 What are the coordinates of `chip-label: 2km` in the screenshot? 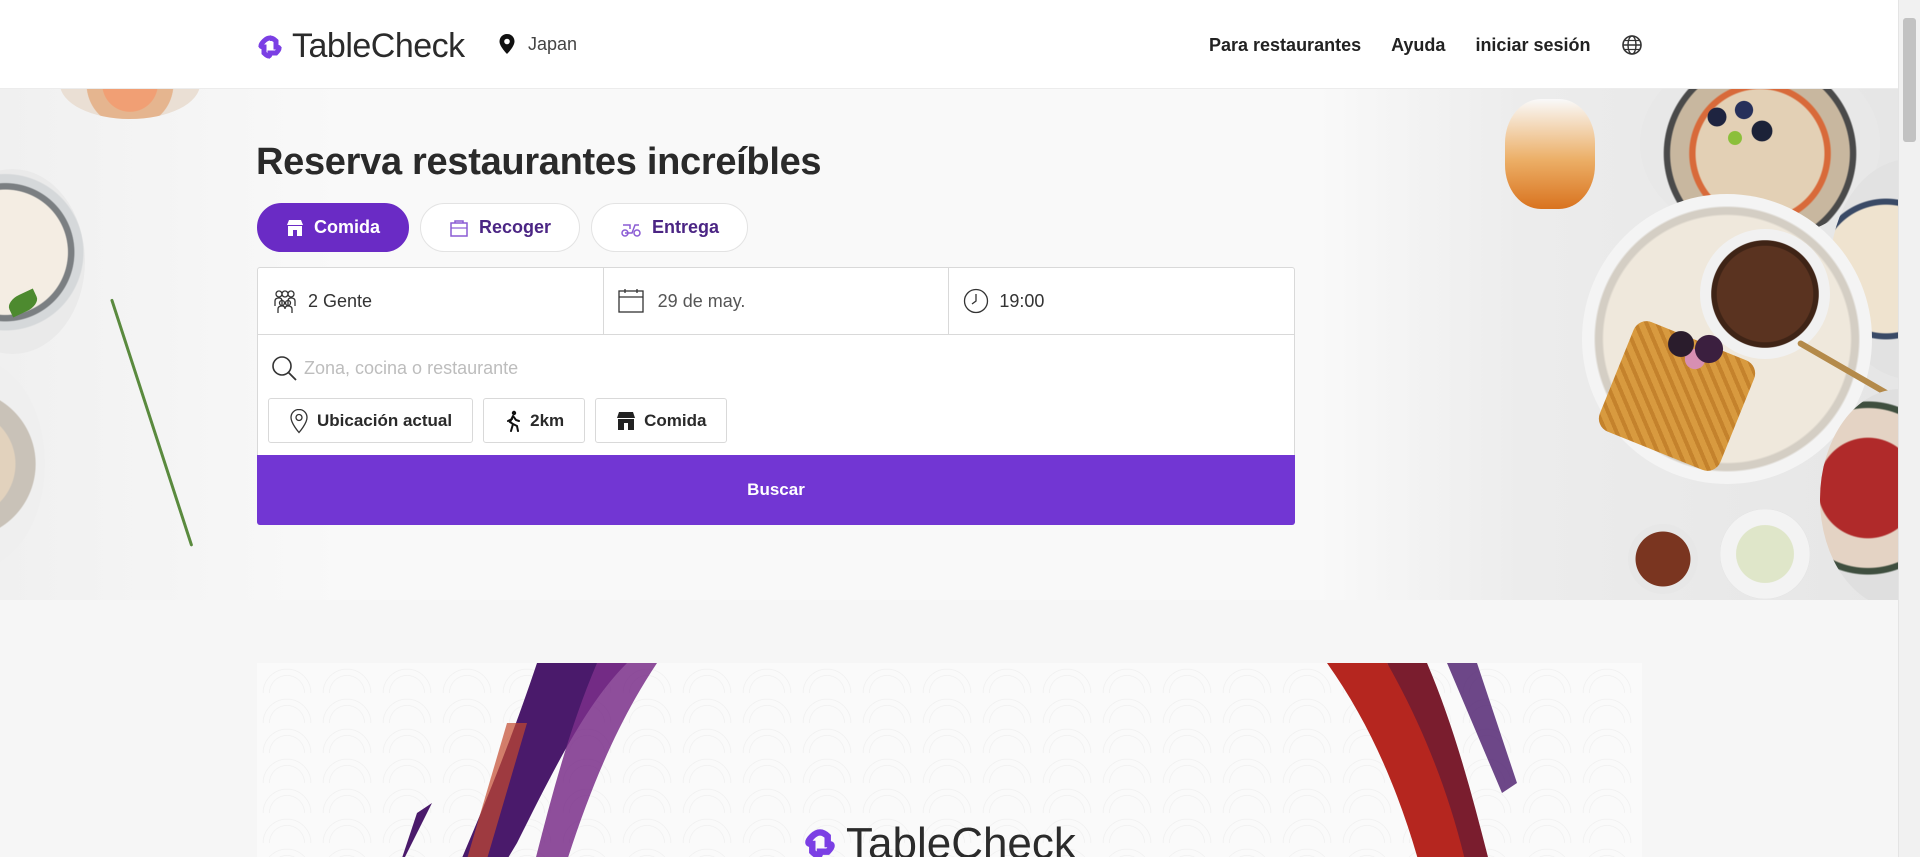 It's located at (547, 420).